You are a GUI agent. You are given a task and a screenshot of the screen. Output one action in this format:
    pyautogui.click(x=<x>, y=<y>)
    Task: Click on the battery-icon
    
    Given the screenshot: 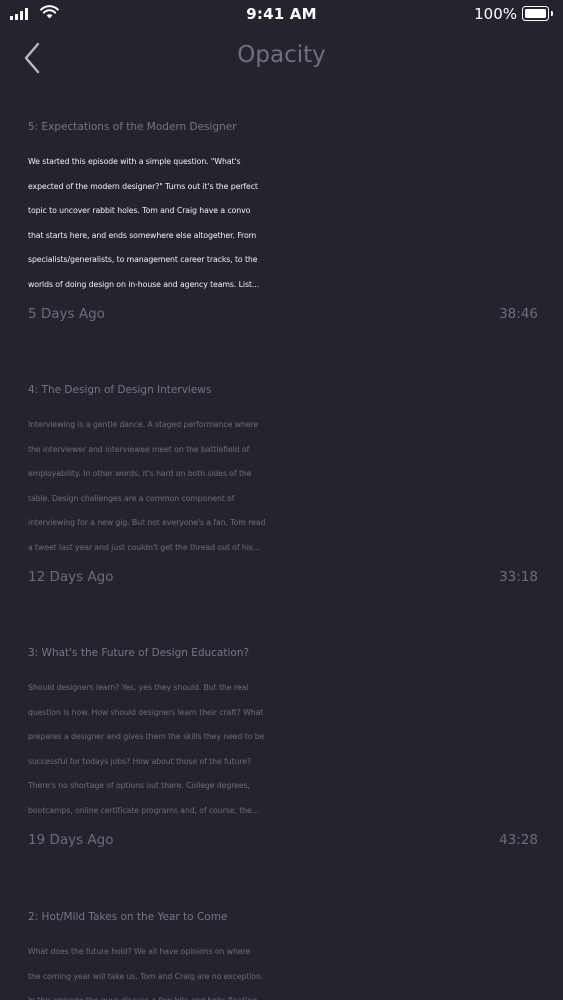 What is the action you would take?
    pyautogui.click(x=537, y=13)
    